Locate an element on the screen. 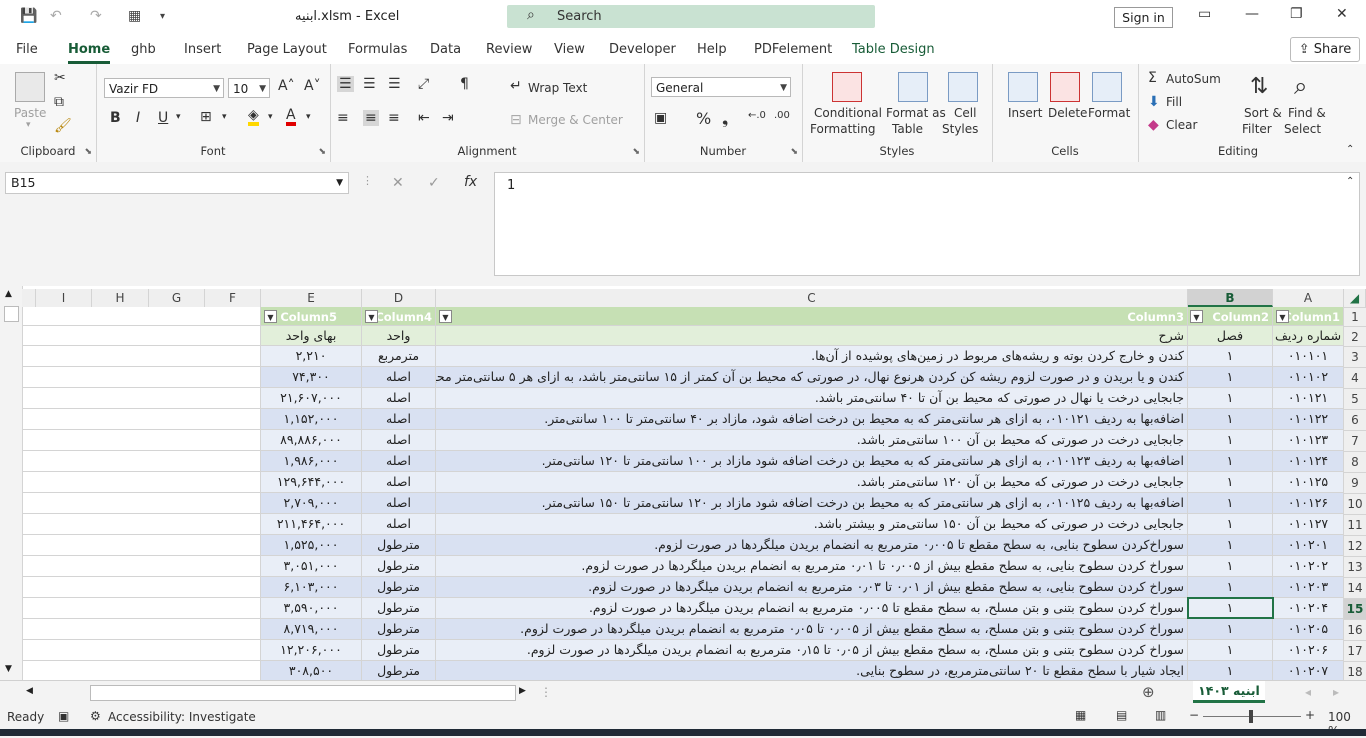 The height and width of the screenshot is (738, 1366). paste-icon is located at coordinates (30, 87).